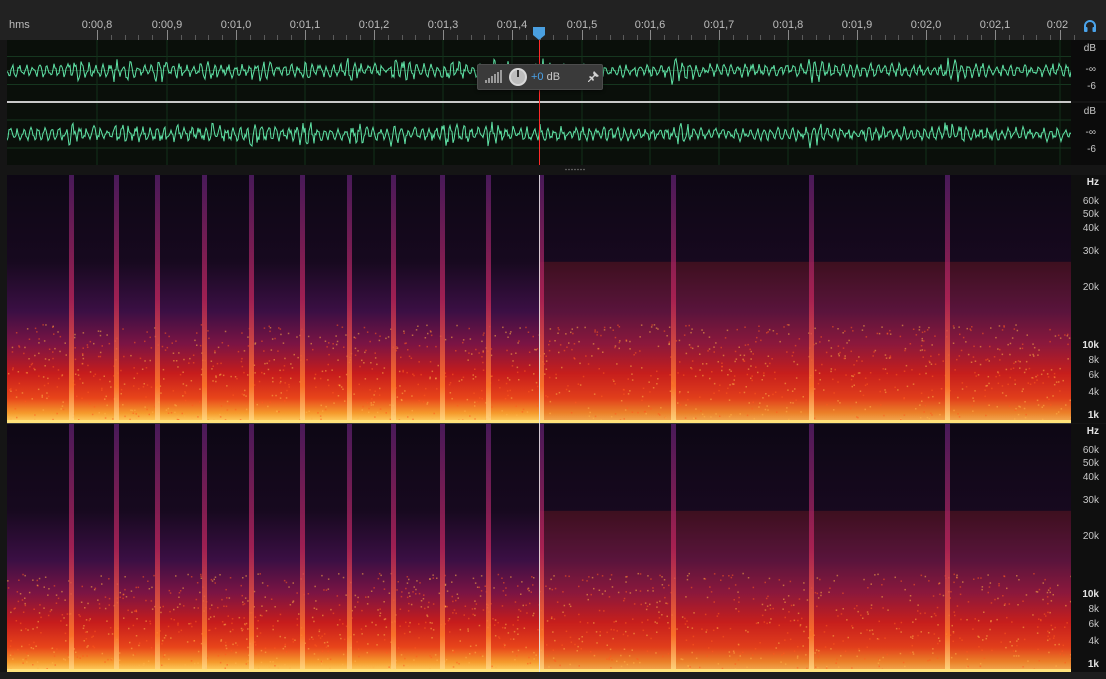 Image resolution: width=1106 pixels, height=679 pixels. Describe the element at coordinates (1088, 299) in the screenshot. I see `frequency-scale-1: Hz 60k 50k 40k 30k 20k 10k 8k 6k 4k 1k` at that location.